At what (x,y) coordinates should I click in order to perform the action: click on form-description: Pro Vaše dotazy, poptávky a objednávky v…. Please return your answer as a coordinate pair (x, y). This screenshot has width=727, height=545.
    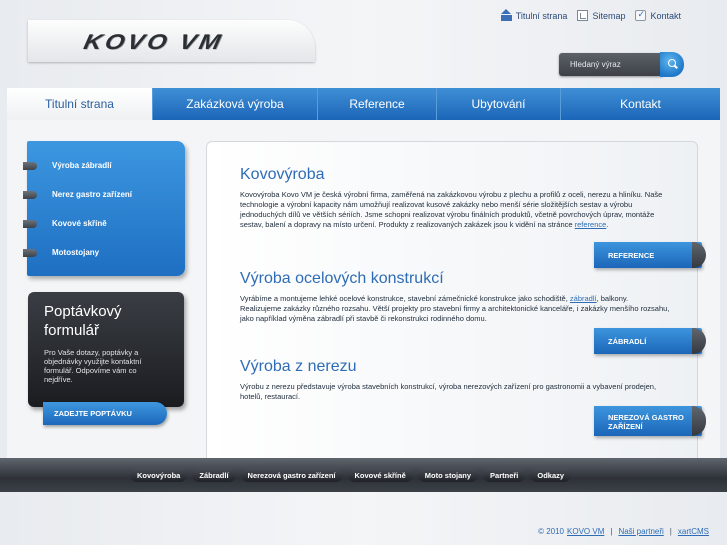
    Looking at the image, I should click on (93, 366).